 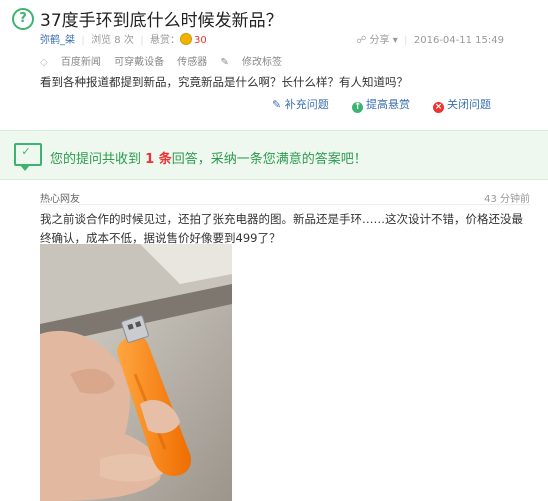 I want to click on question-description: 看到各种报道都提到新品，究竟新品是什么啊？长什么样？有人知道吗？, so click(x=224, y=82).